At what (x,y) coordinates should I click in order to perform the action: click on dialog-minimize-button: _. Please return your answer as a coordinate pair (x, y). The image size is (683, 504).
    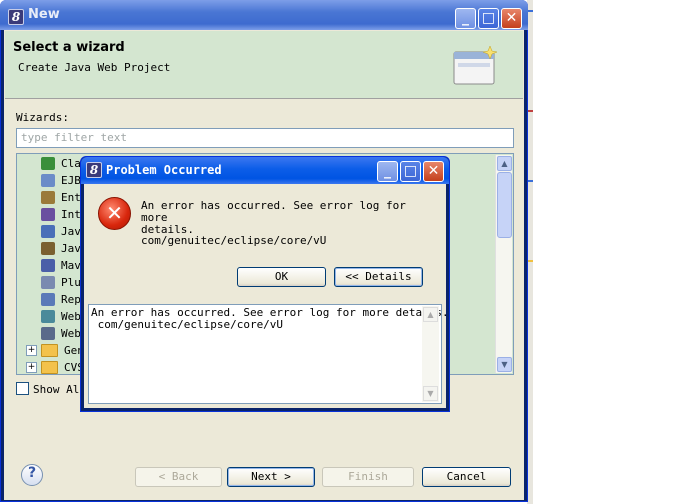
    Looking at the image, I should click on (387, 171).